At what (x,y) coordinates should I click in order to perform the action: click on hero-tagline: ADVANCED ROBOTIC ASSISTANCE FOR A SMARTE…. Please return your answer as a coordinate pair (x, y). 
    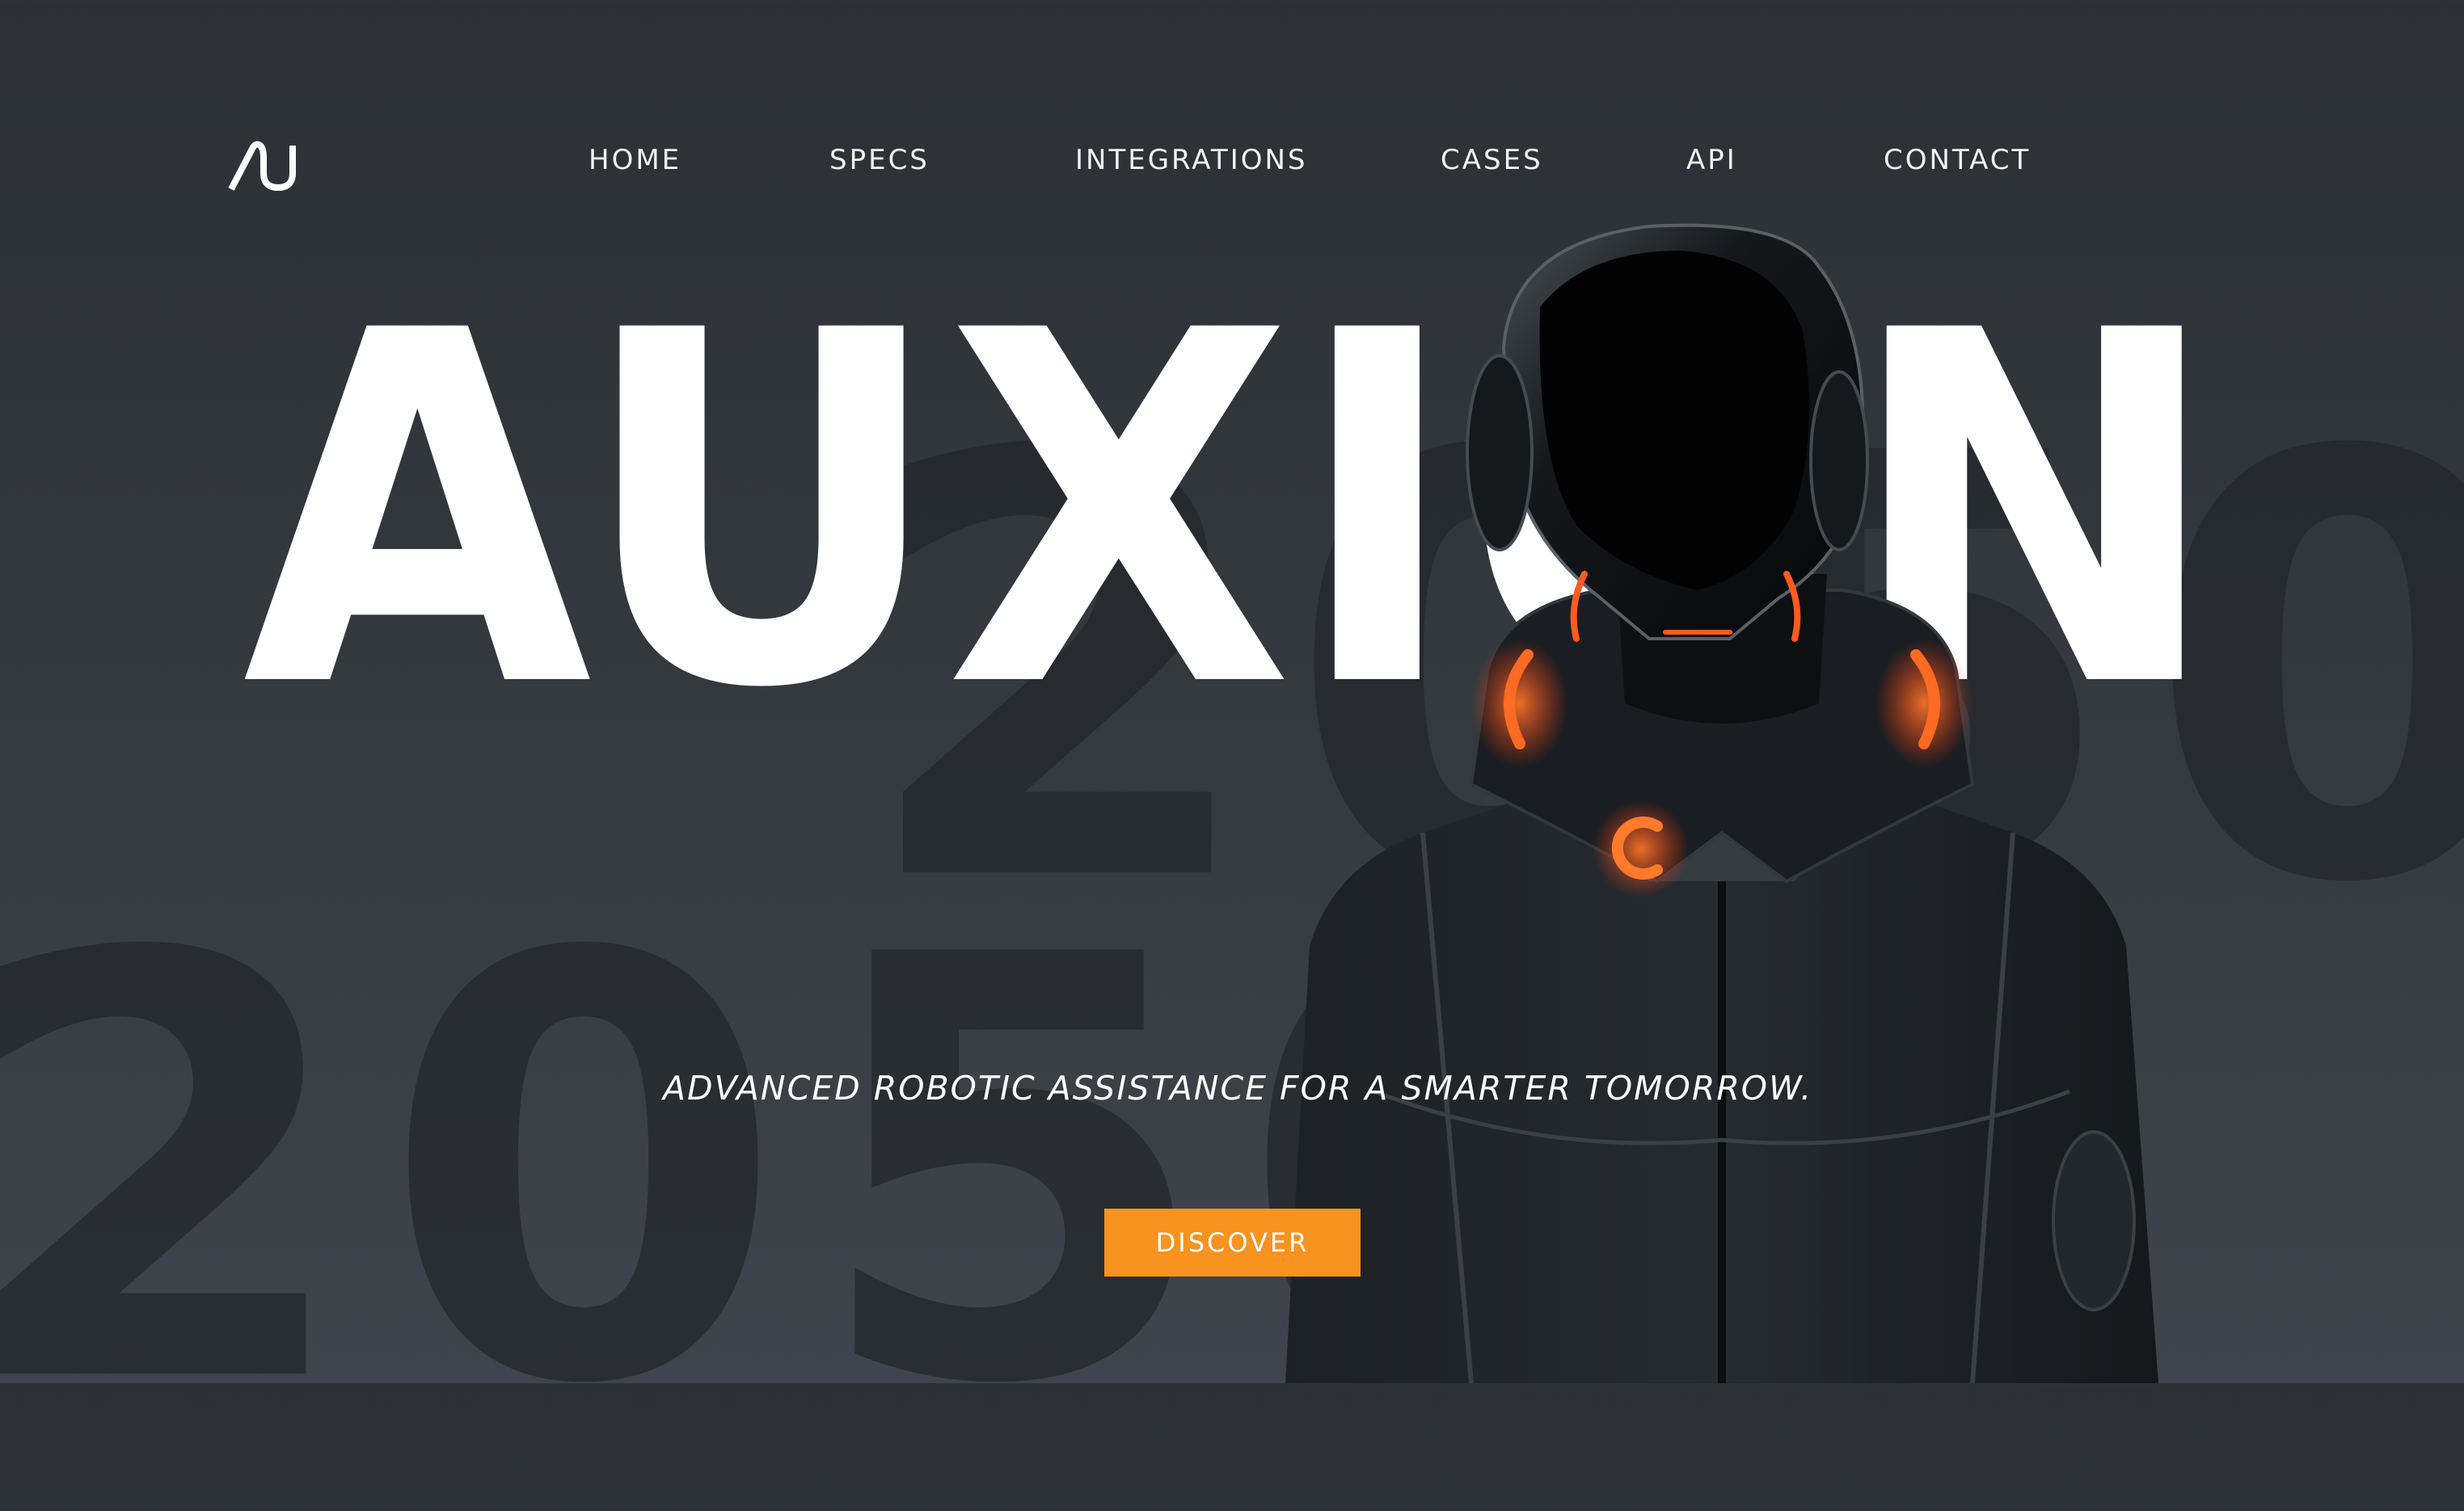
    Looking at the image, I should click on (1238, 1088).